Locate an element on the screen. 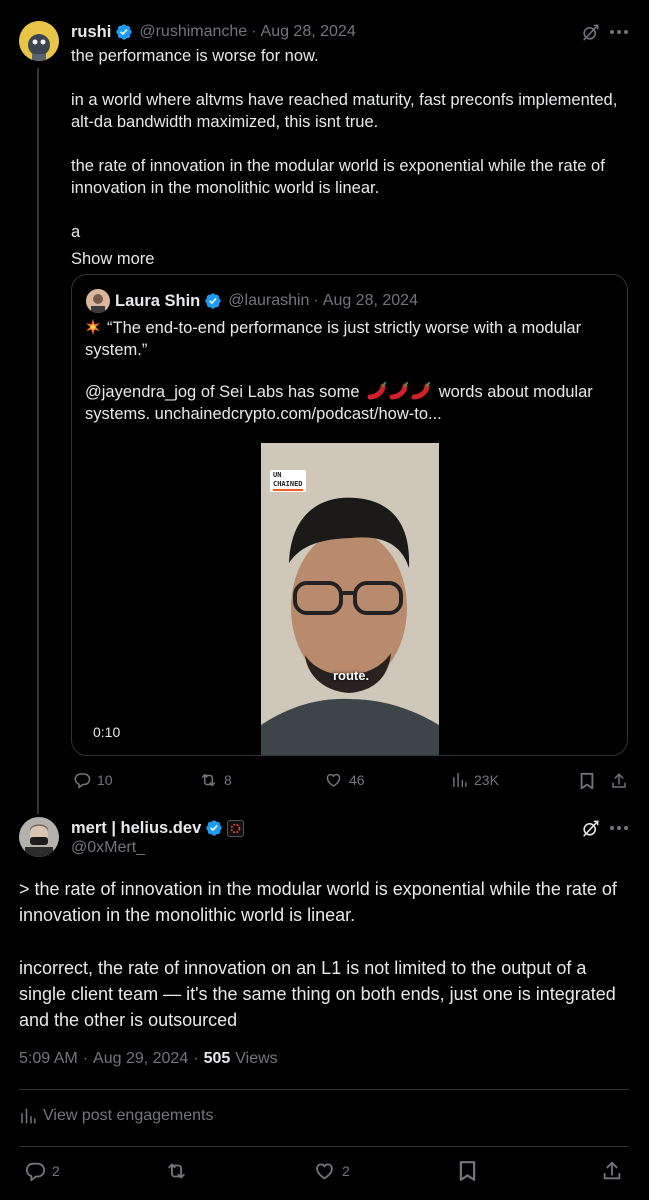  views-button: 23K is located at coordinates (475, 780).